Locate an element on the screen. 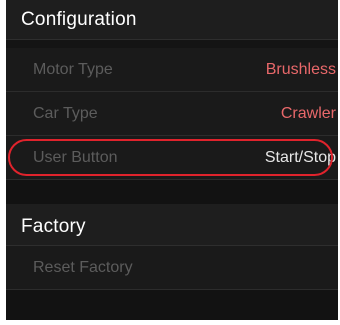  row-label: Reset Factory is located at coordinates (83, 267).